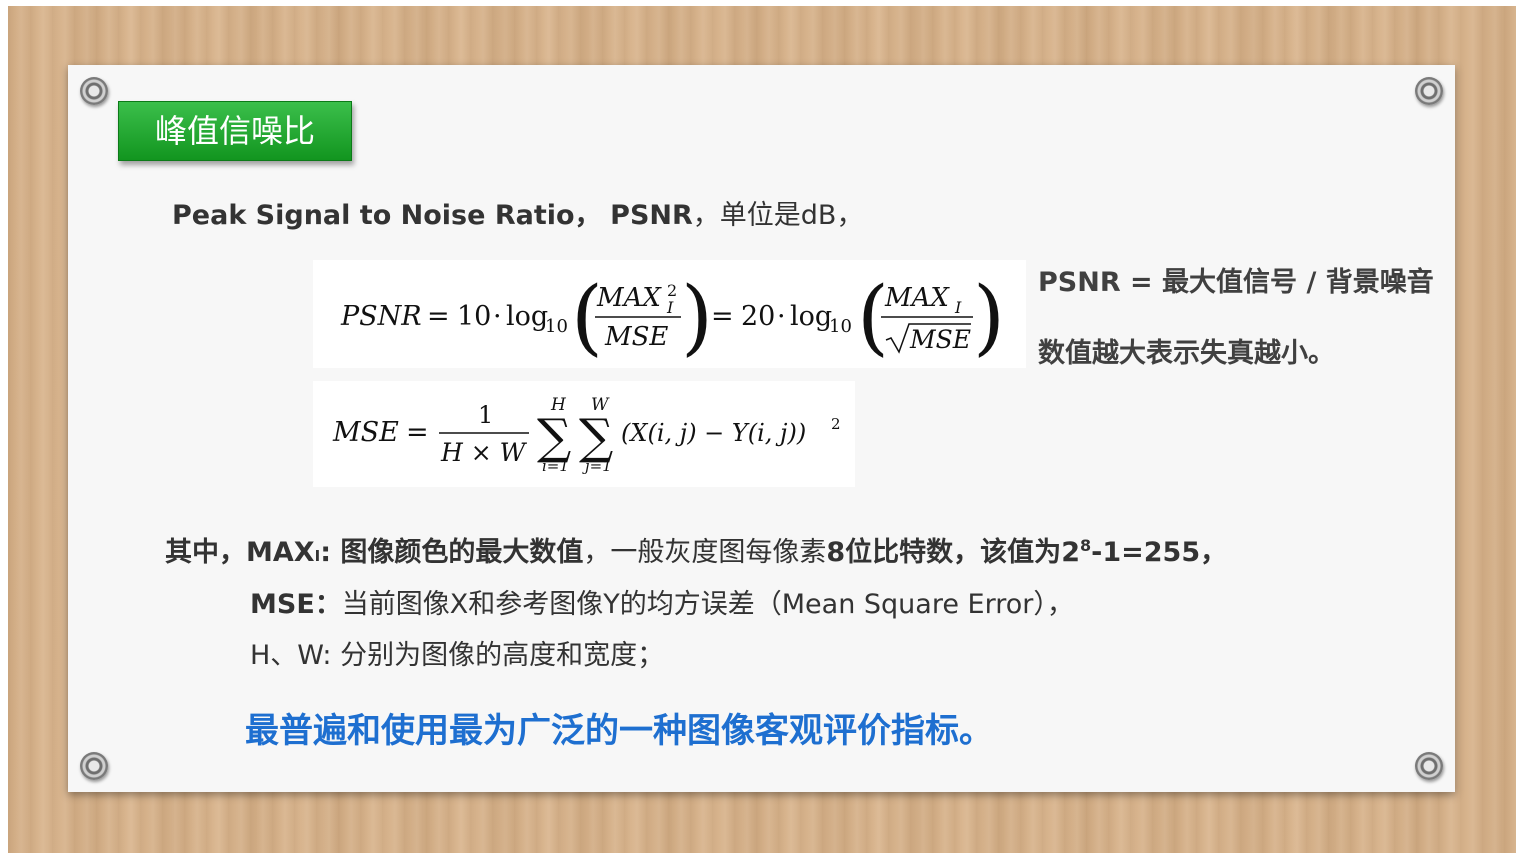  What do you see at coordinates (94, 766) in the screenshot?
I see `pin-icon-bottom-left` at bounding box center [94, 766].